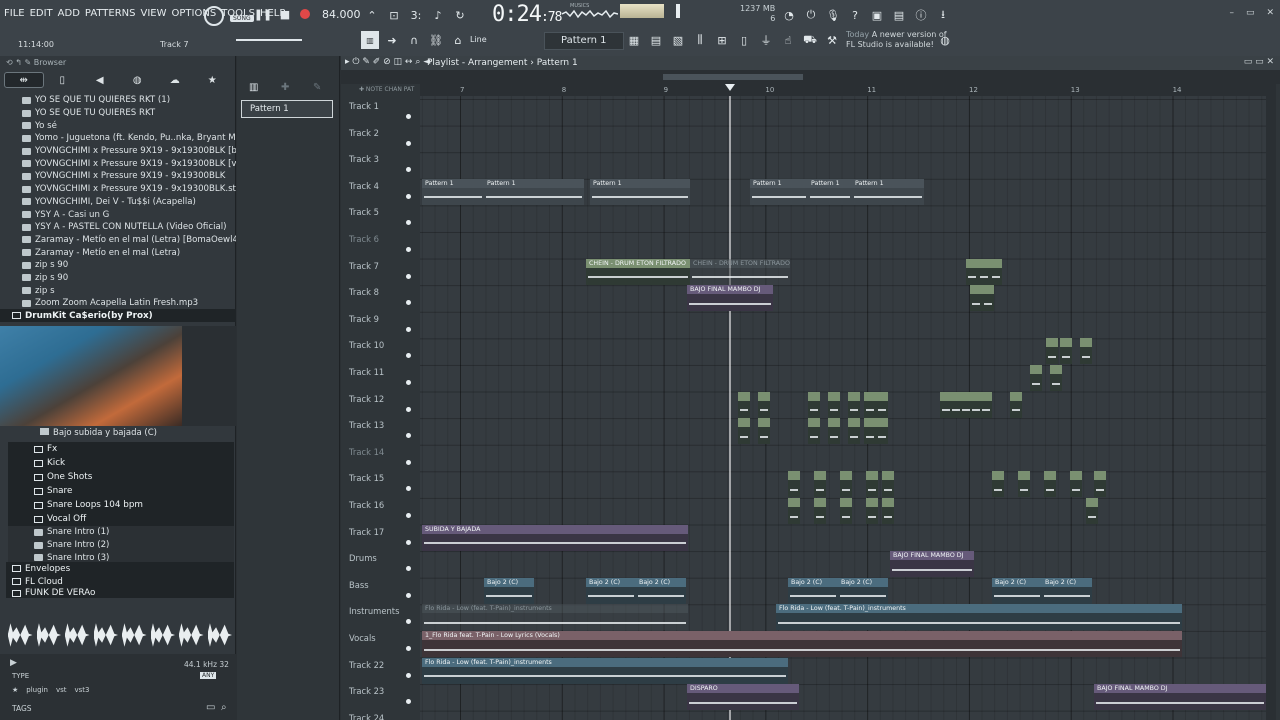 The image size is (1280, 720). I want to click on folder-envelopes: Envelopes, so click(120, 568).